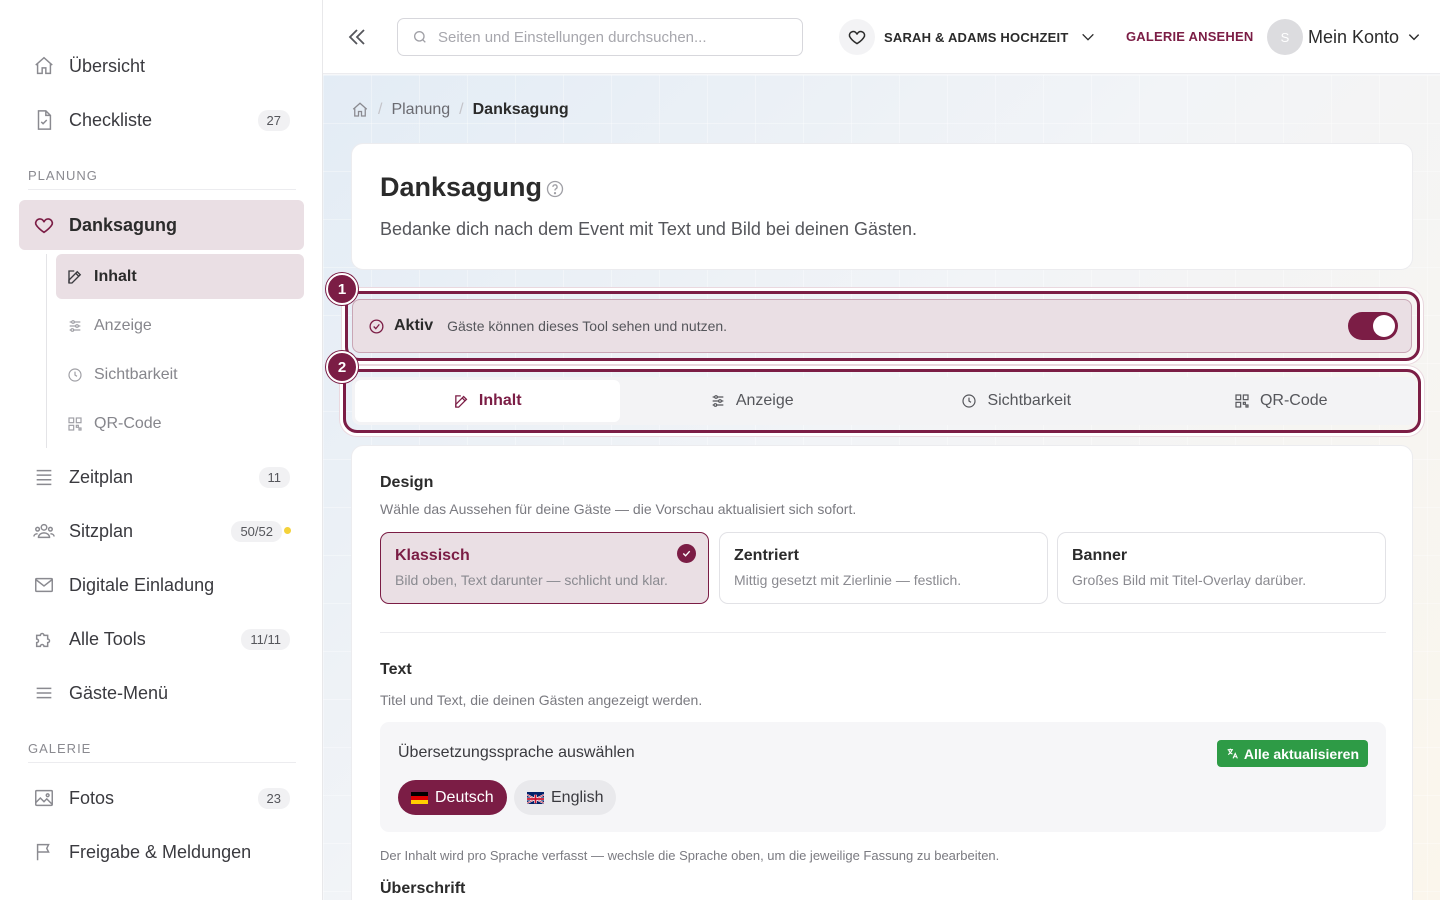 The image size is (1440, 900). I want to click on language-label: Deutsch, so click(464, 797).